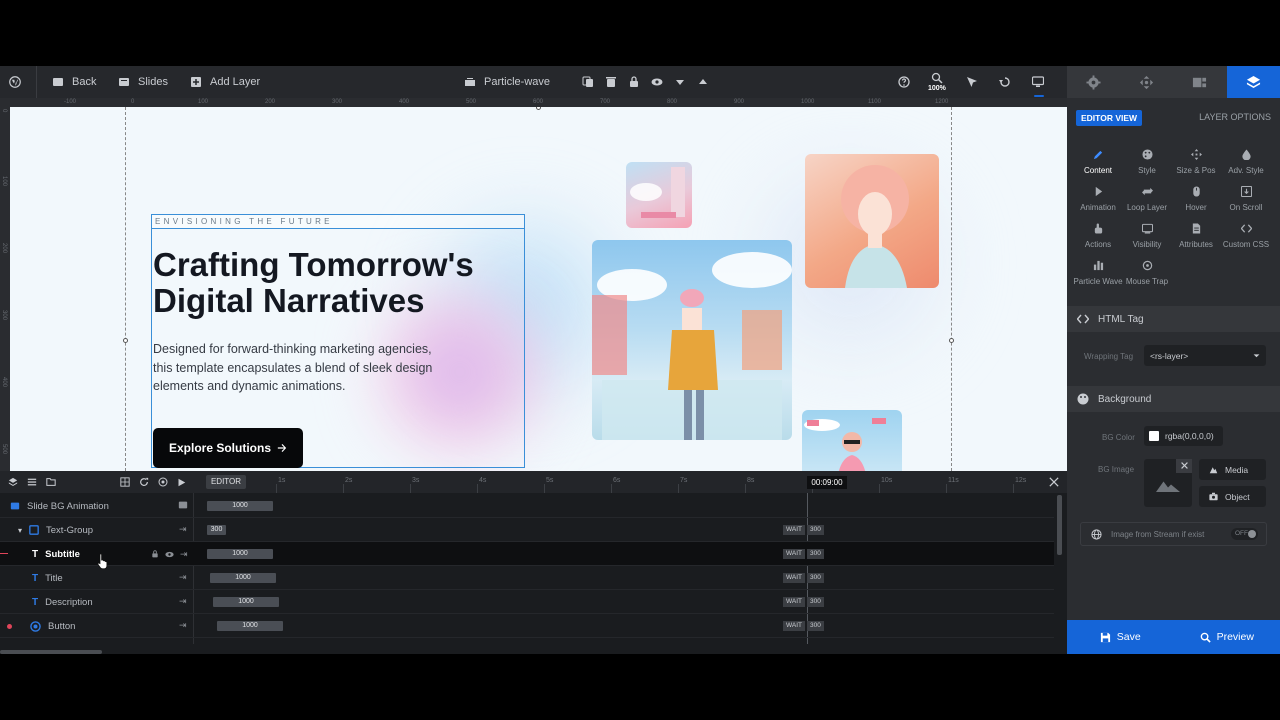 The width and height of the screenshot is (1280, 720). I want to click on option-custom-css: Custom CSS, so click(1246, 238).